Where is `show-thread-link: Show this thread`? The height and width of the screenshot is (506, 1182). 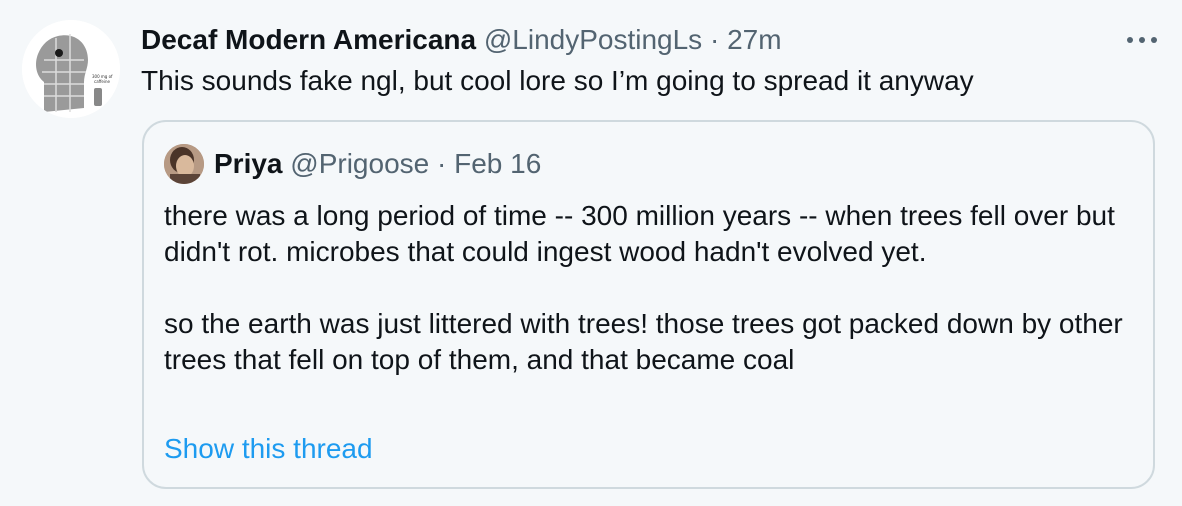
show-thread-link: Show this thread is located at coordinates (268, 449).